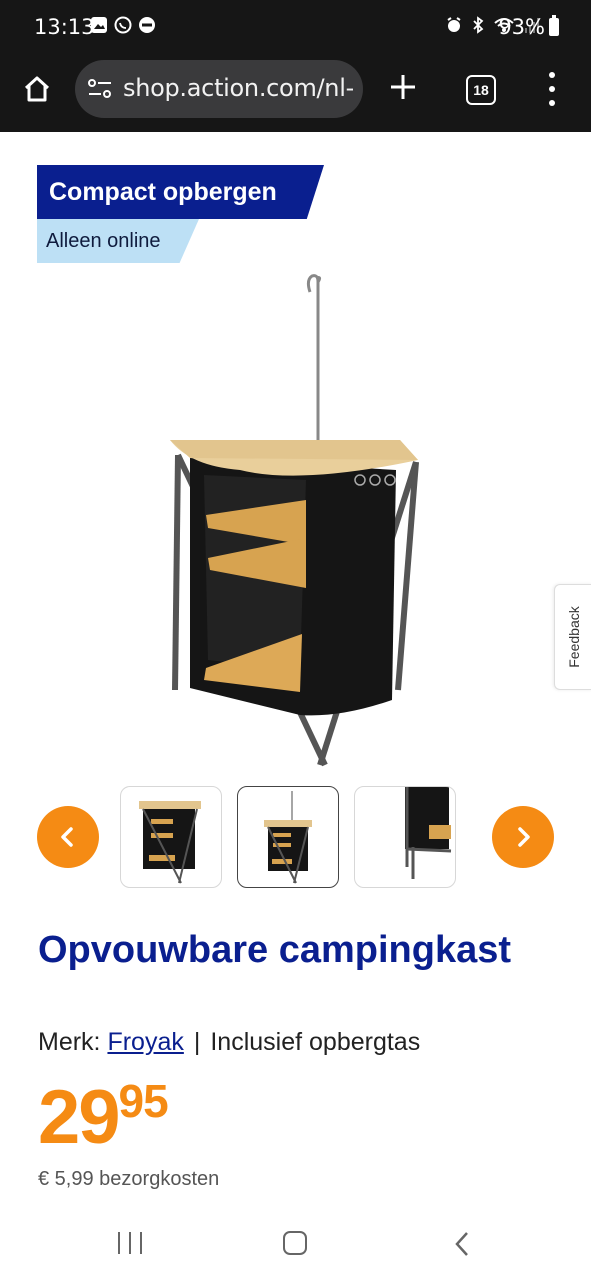 The height and width of the screenshot is (1280, 591). Describe the element at coordinates (118, 241) in the screenshot. I see `online-only-badge: Alleen online` at that location.